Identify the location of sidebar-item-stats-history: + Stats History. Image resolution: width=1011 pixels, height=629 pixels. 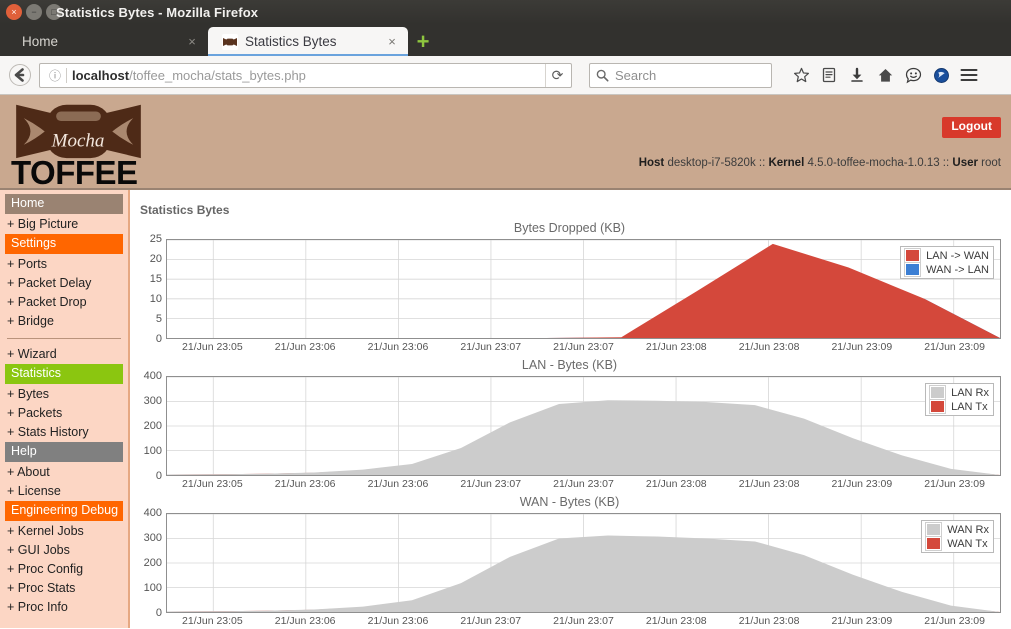
(64, 432).